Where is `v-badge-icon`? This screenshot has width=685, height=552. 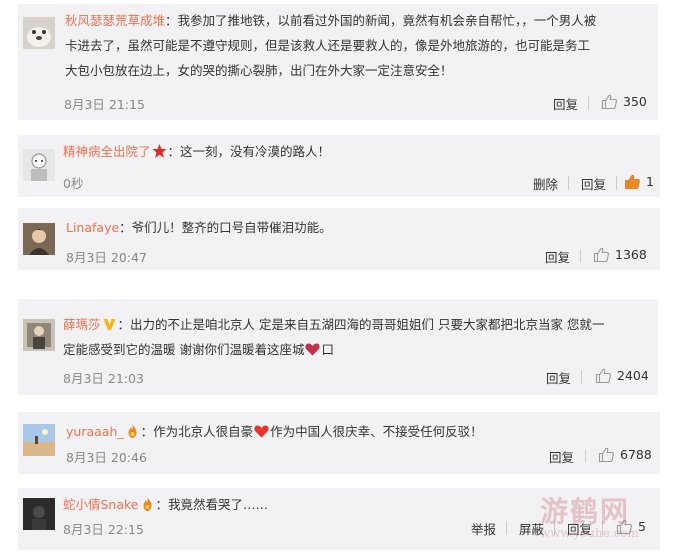
v-badge-icon is located at coordinates (109, 324).